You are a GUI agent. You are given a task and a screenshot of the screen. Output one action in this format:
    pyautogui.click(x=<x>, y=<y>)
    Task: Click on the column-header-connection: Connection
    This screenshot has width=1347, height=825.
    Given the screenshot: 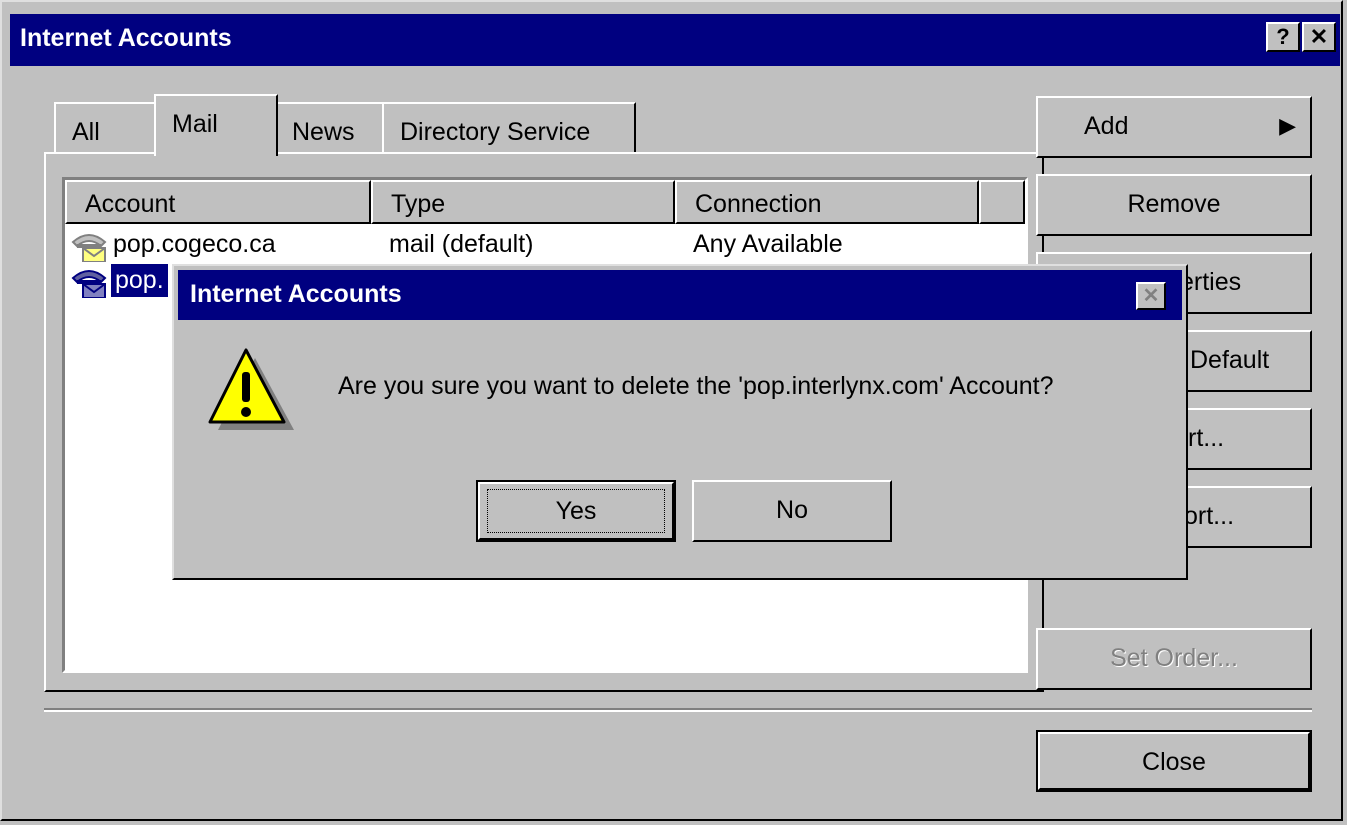 What is the action you would take?
    pyautogui.click(x=827, y=202)
    